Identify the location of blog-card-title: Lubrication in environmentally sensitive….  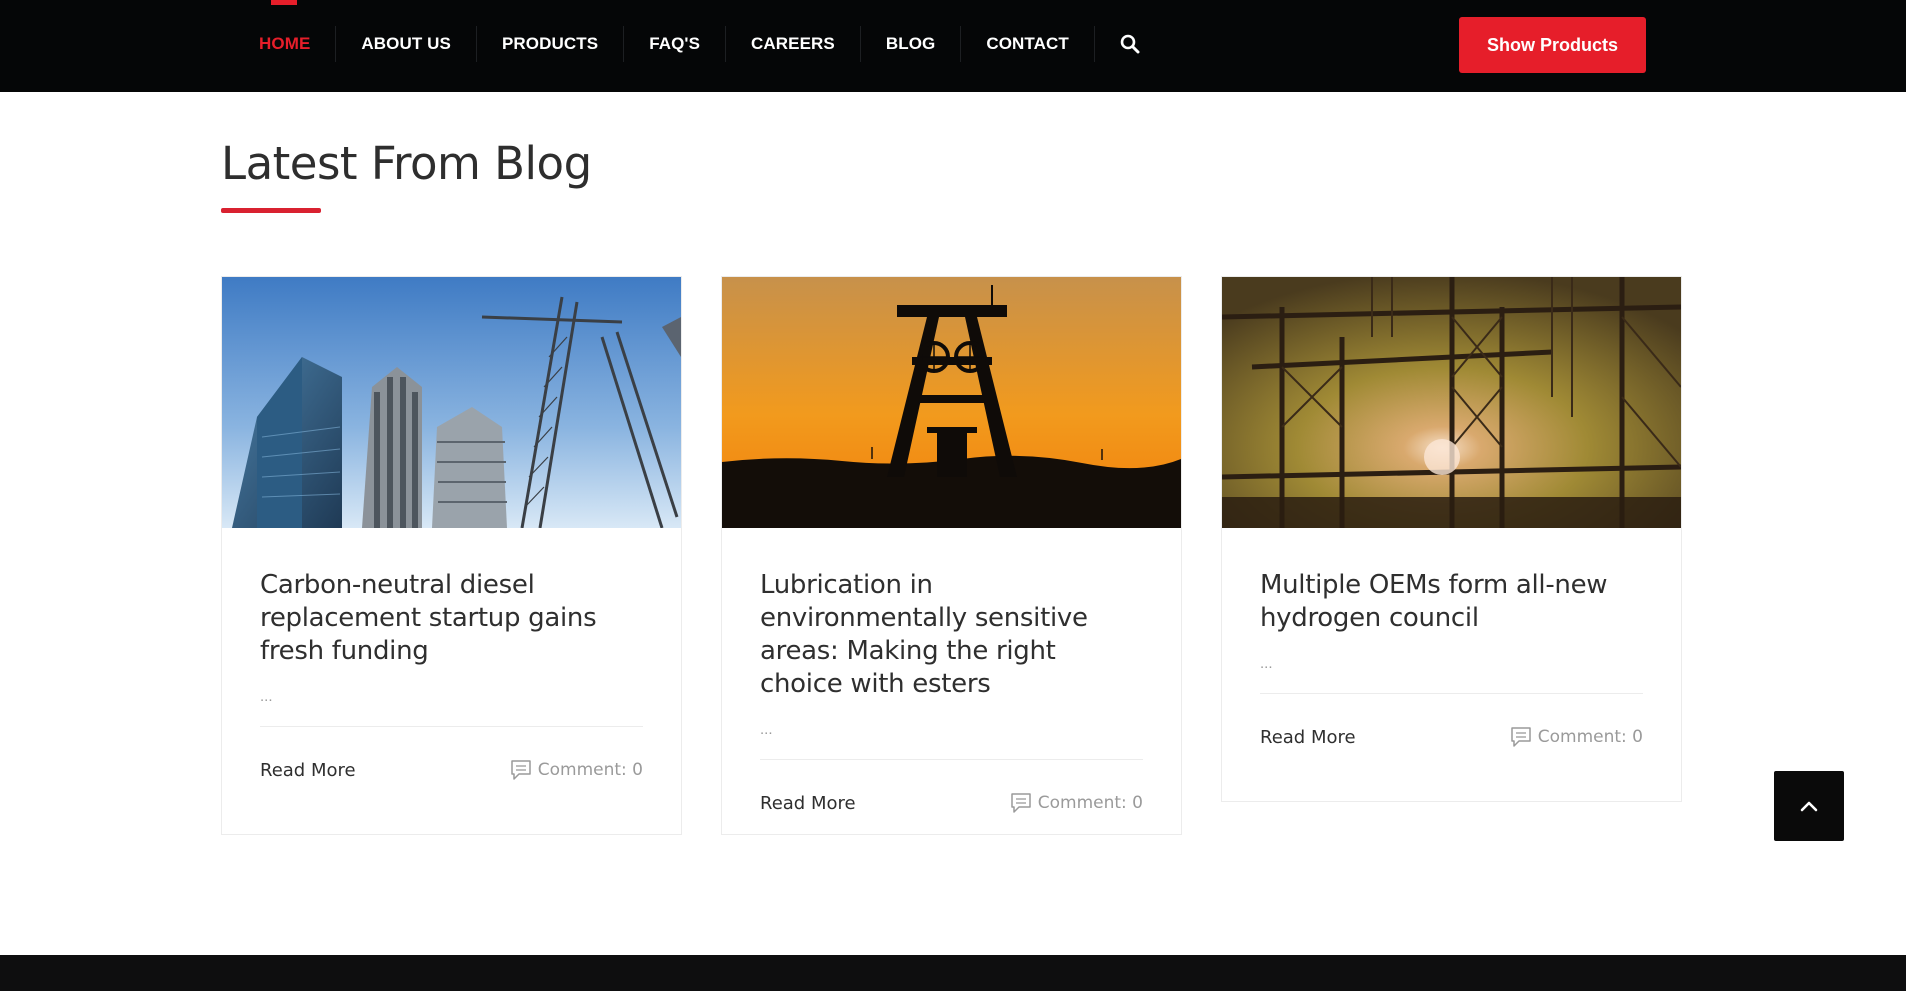
(951, 635).